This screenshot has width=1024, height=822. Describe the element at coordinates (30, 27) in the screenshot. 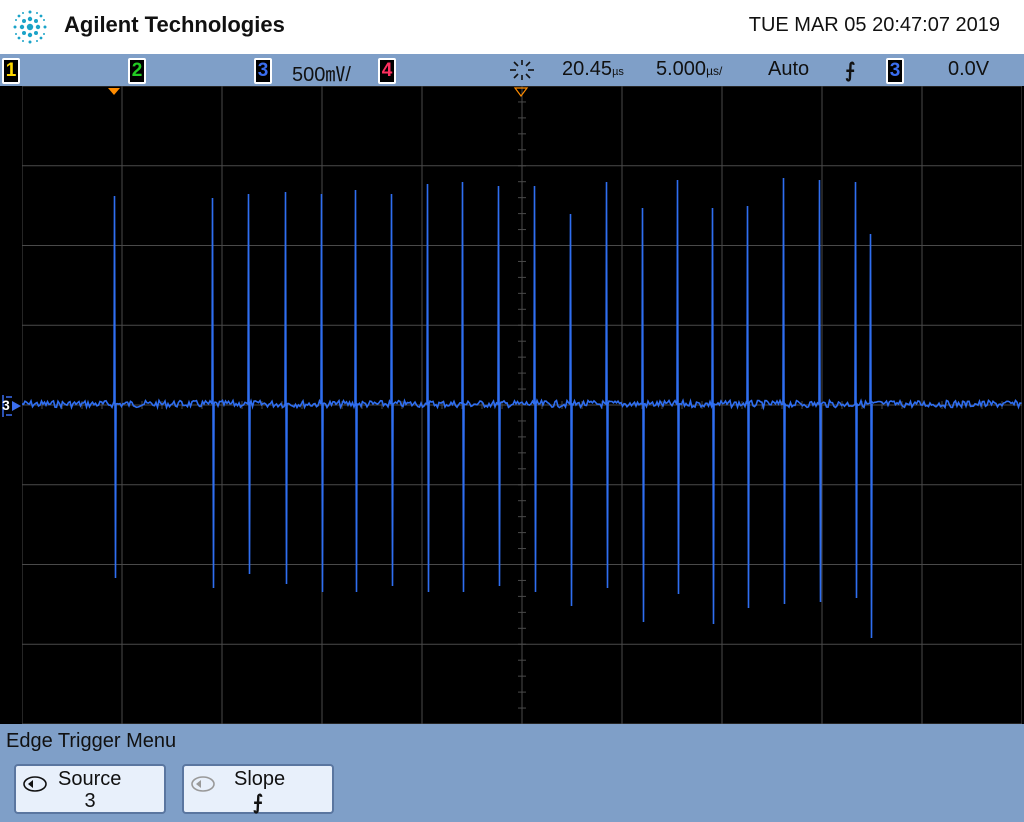

I see `agilent-spark-logo` at that location.